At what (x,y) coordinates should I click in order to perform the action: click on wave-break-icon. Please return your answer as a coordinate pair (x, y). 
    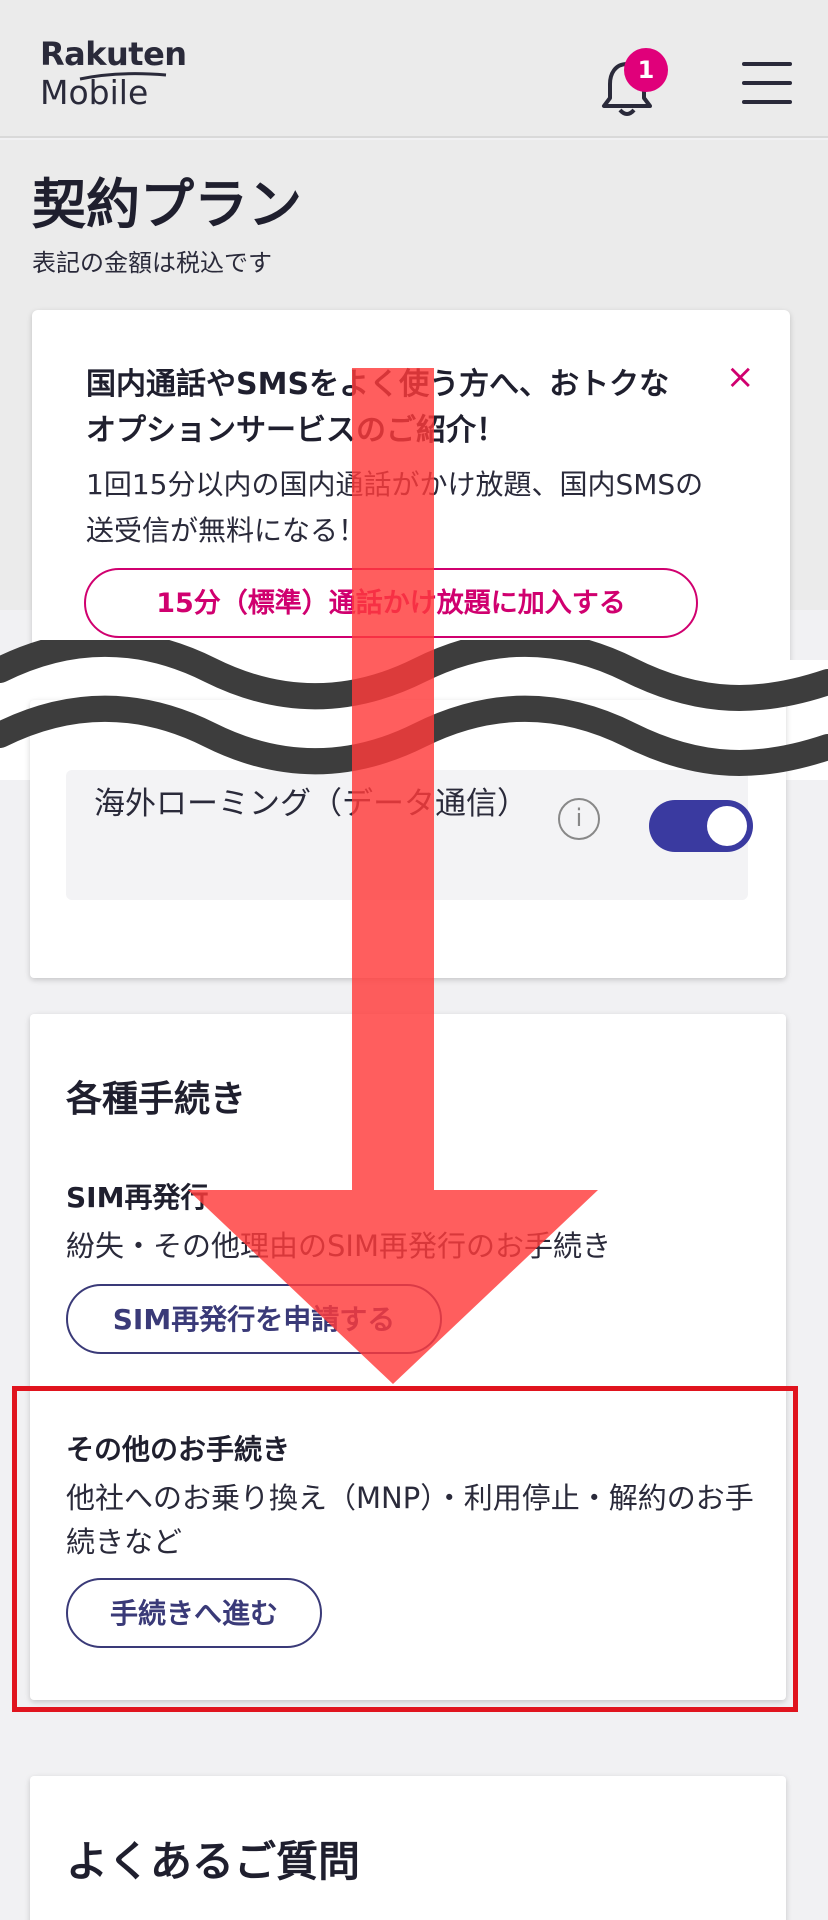
    Looking at the image, I should click on (414, 708).